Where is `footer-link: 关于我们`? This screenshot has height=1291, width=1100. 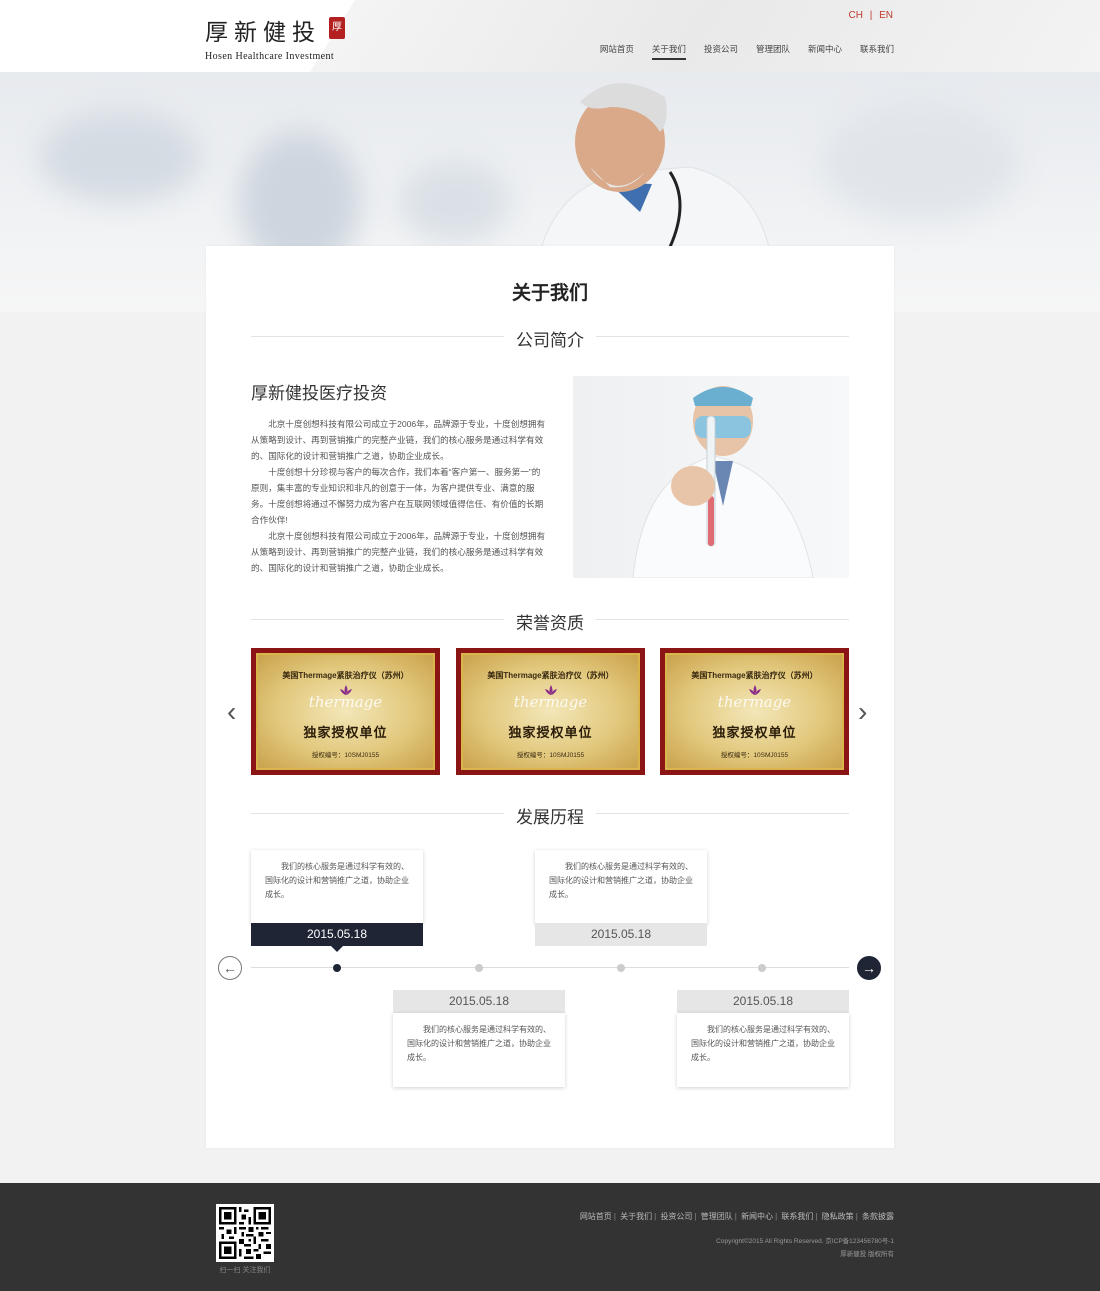 footer-link: 关于我们 is located at coordinates (636, 1216).